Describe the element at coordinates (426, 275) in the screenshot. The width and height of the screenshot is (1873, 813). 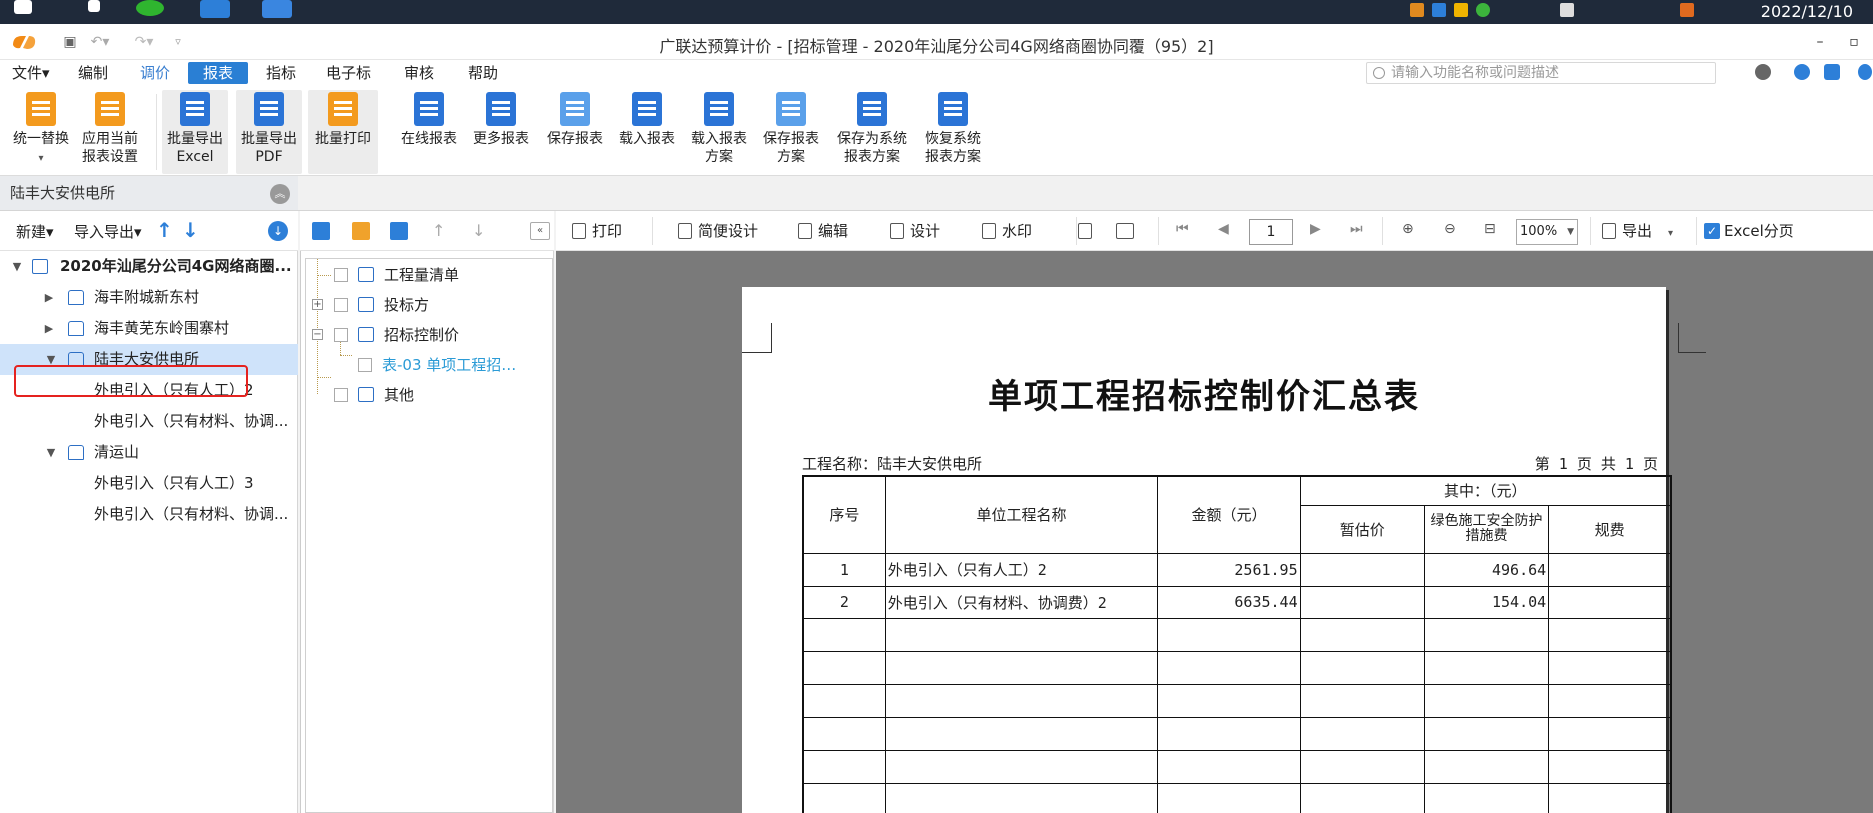
I see `report-node-bill-of-quantities: 工程量清单` at that location.